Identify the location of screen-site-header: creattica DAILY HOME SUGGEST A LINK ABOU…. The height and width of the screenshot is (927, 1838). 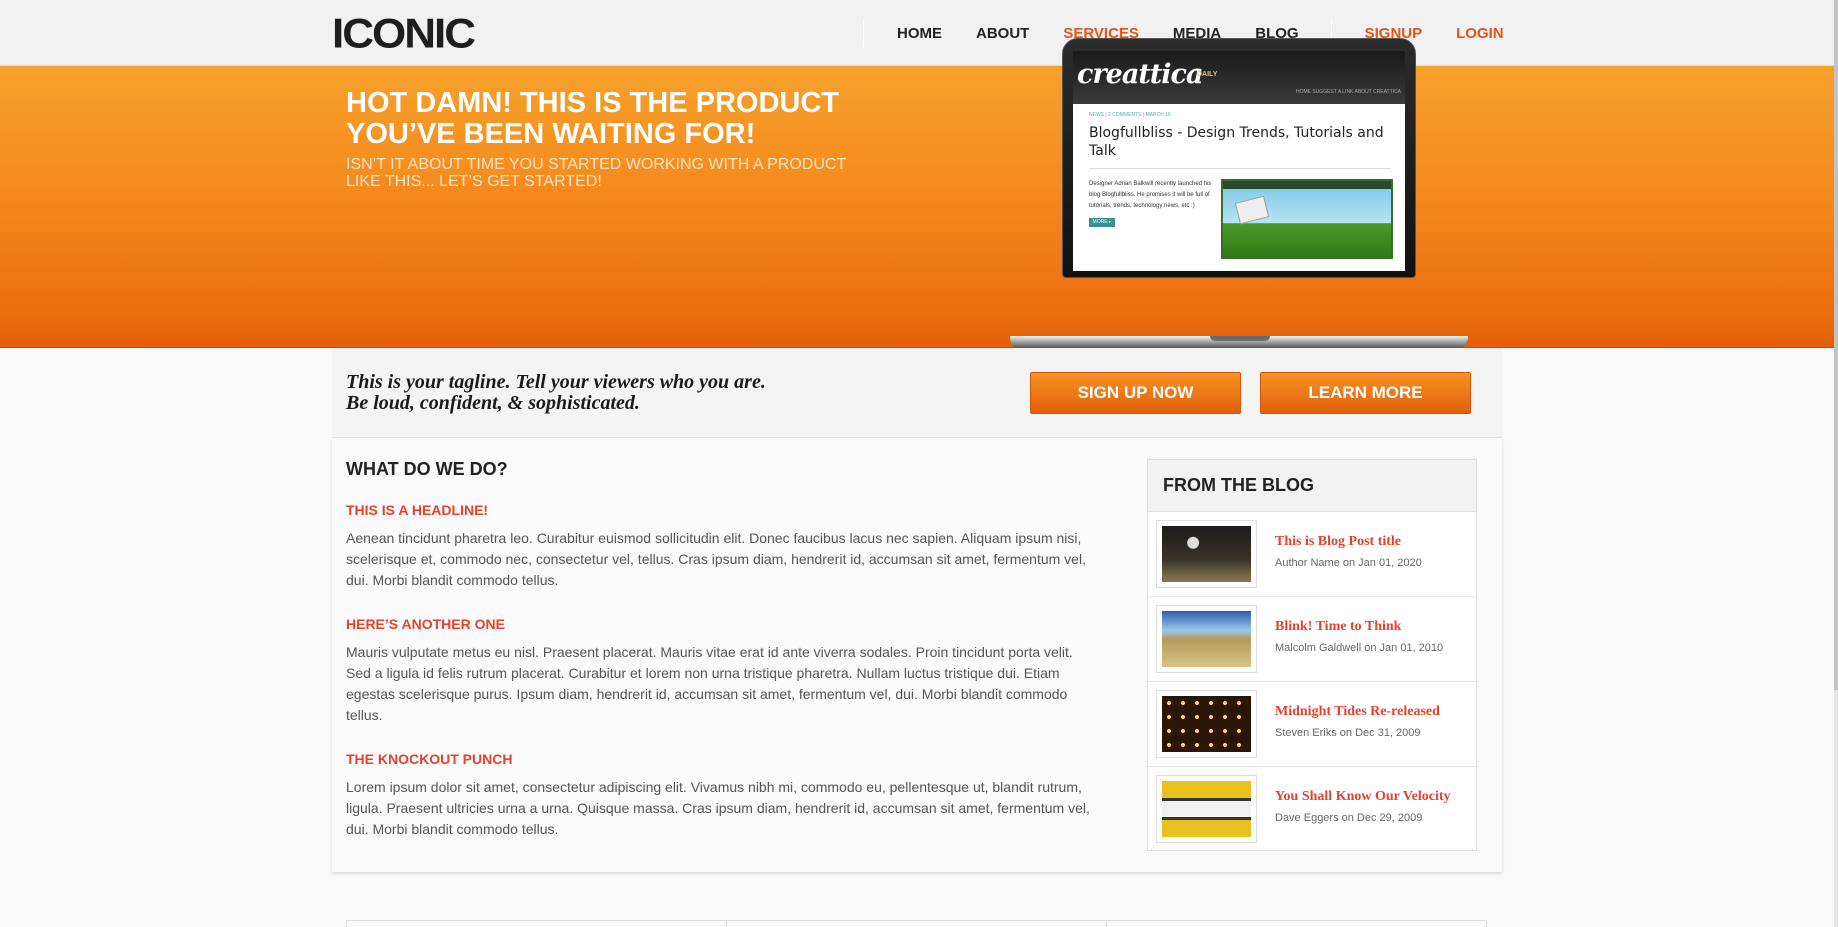
(1239, 77).